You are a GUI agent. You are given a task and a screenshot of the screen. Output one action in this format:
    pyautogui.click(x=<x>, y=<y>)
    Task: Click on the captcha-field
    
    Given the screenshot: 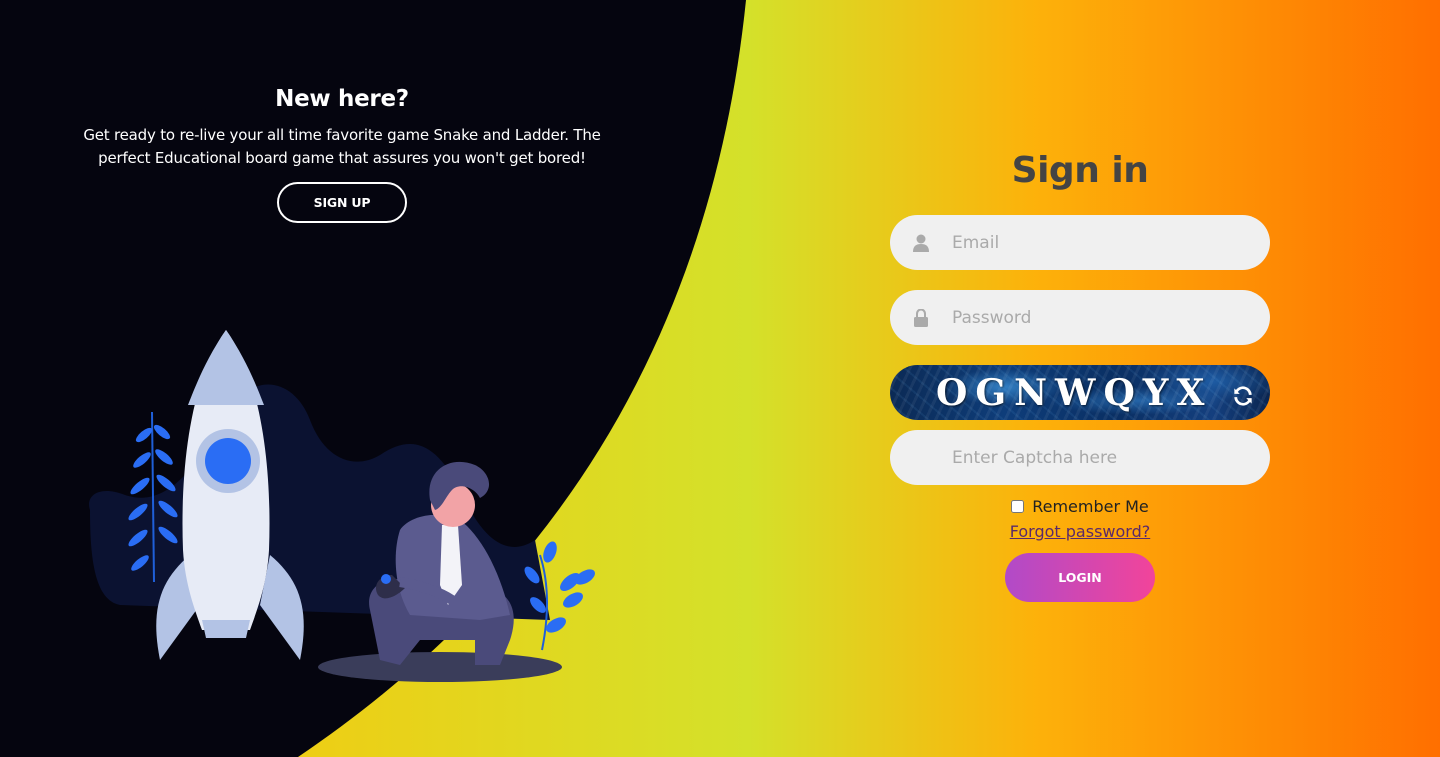 What is the action you would take?
    pyautogui.click(x=1080, y=457)
    